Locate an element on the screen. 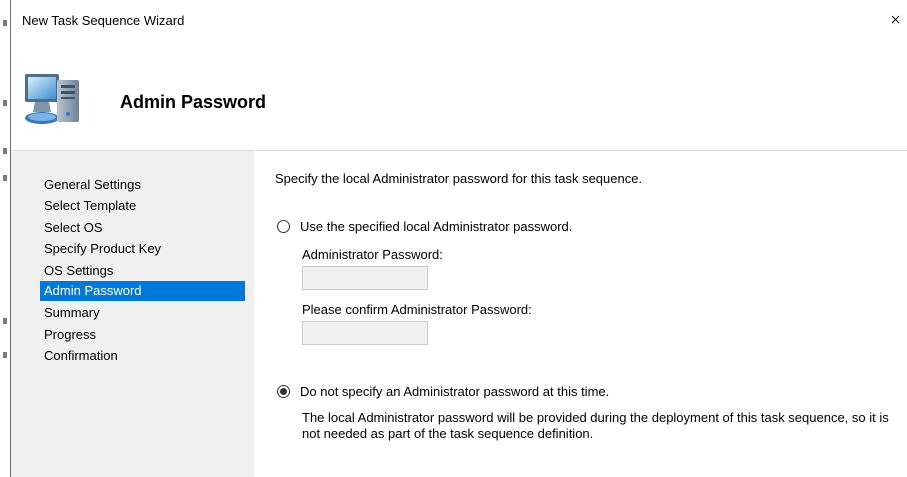 The width and height of the screenshot is (907, 477). nav-item-confirmation: Confirmation is located at coordinates (142, 356).